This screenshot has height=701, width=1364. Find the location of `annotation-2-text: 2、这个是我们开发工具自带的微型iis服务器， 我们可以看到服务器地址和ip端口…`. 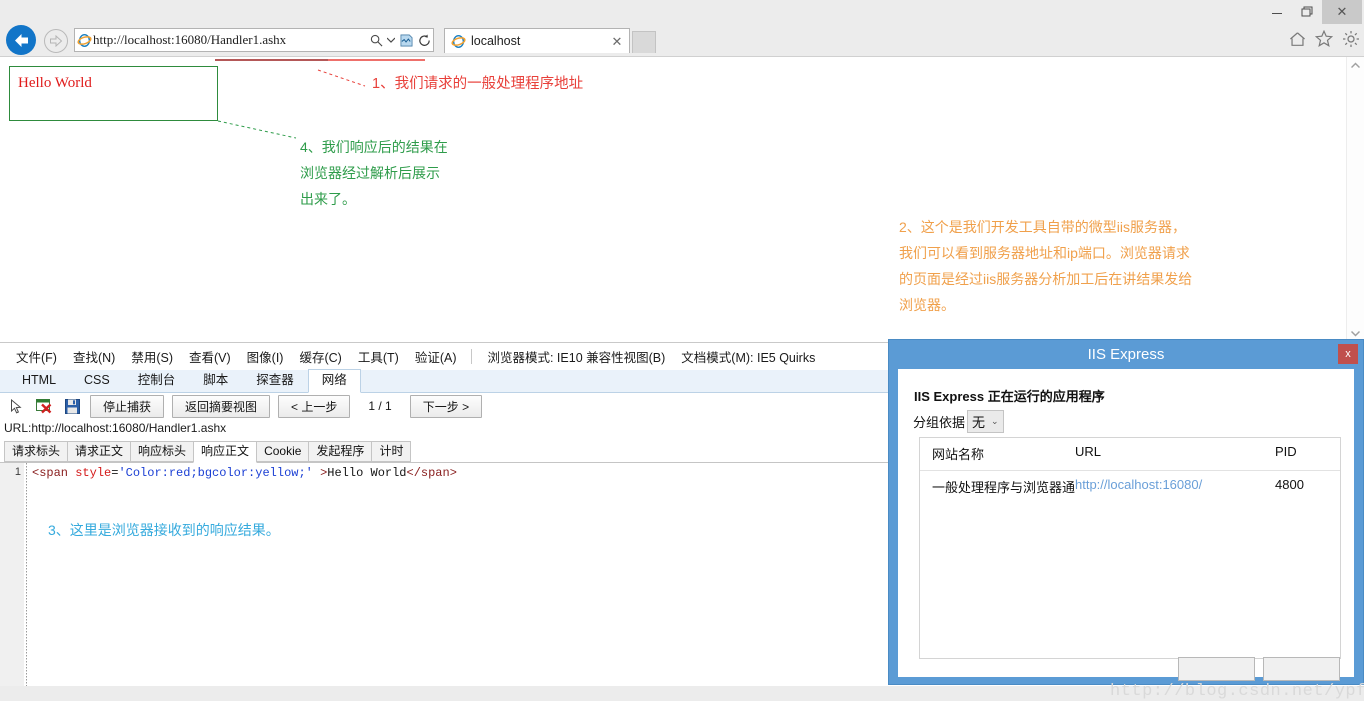

annotation-2-text: 2、这个是我们开发工具自带的微型iis服务器， 我们可以看到服务器地址和ip端口… is located at coordinates (1119, 266).